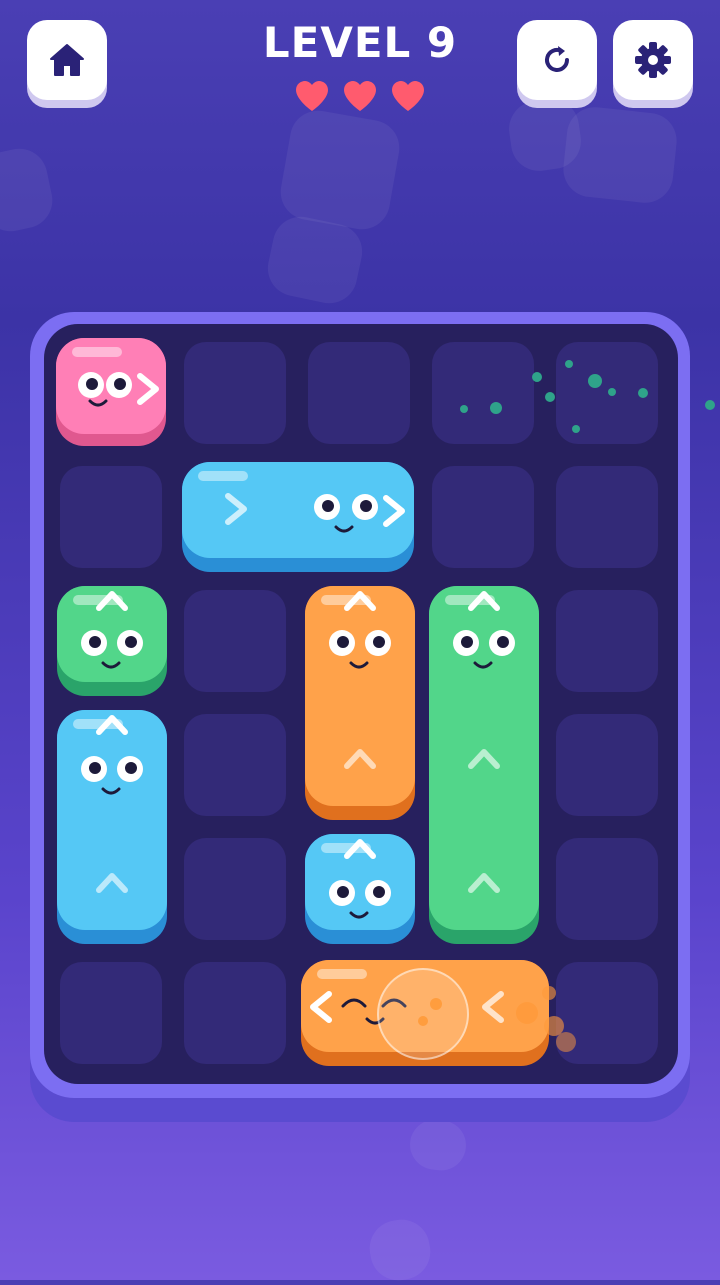  I want to click on blue-horizontal-block, so click(298, 517).